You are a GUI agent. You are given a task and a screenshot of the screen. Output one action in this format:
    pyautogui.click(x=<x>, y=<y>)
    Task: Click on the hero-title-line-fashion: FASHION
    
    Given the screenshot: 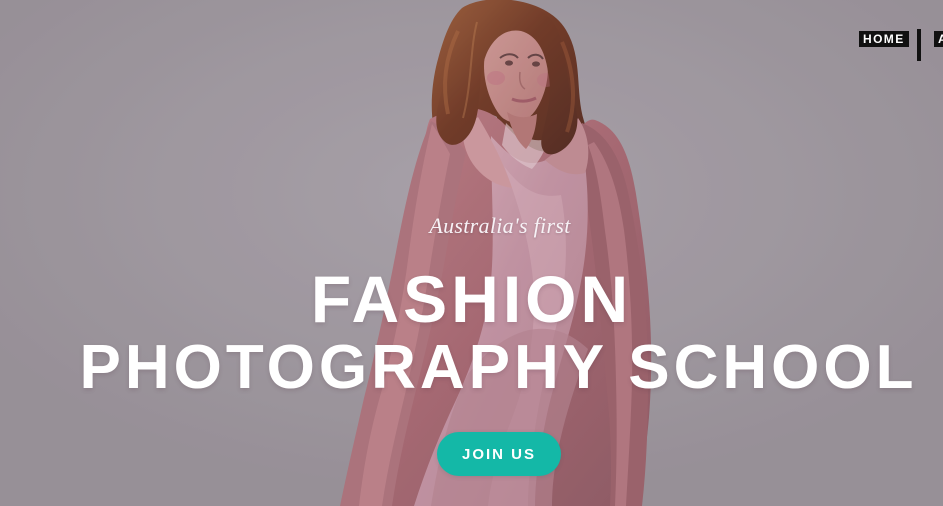 What is the action you would take?
    pyautogui.click(x=471, y=299)
    